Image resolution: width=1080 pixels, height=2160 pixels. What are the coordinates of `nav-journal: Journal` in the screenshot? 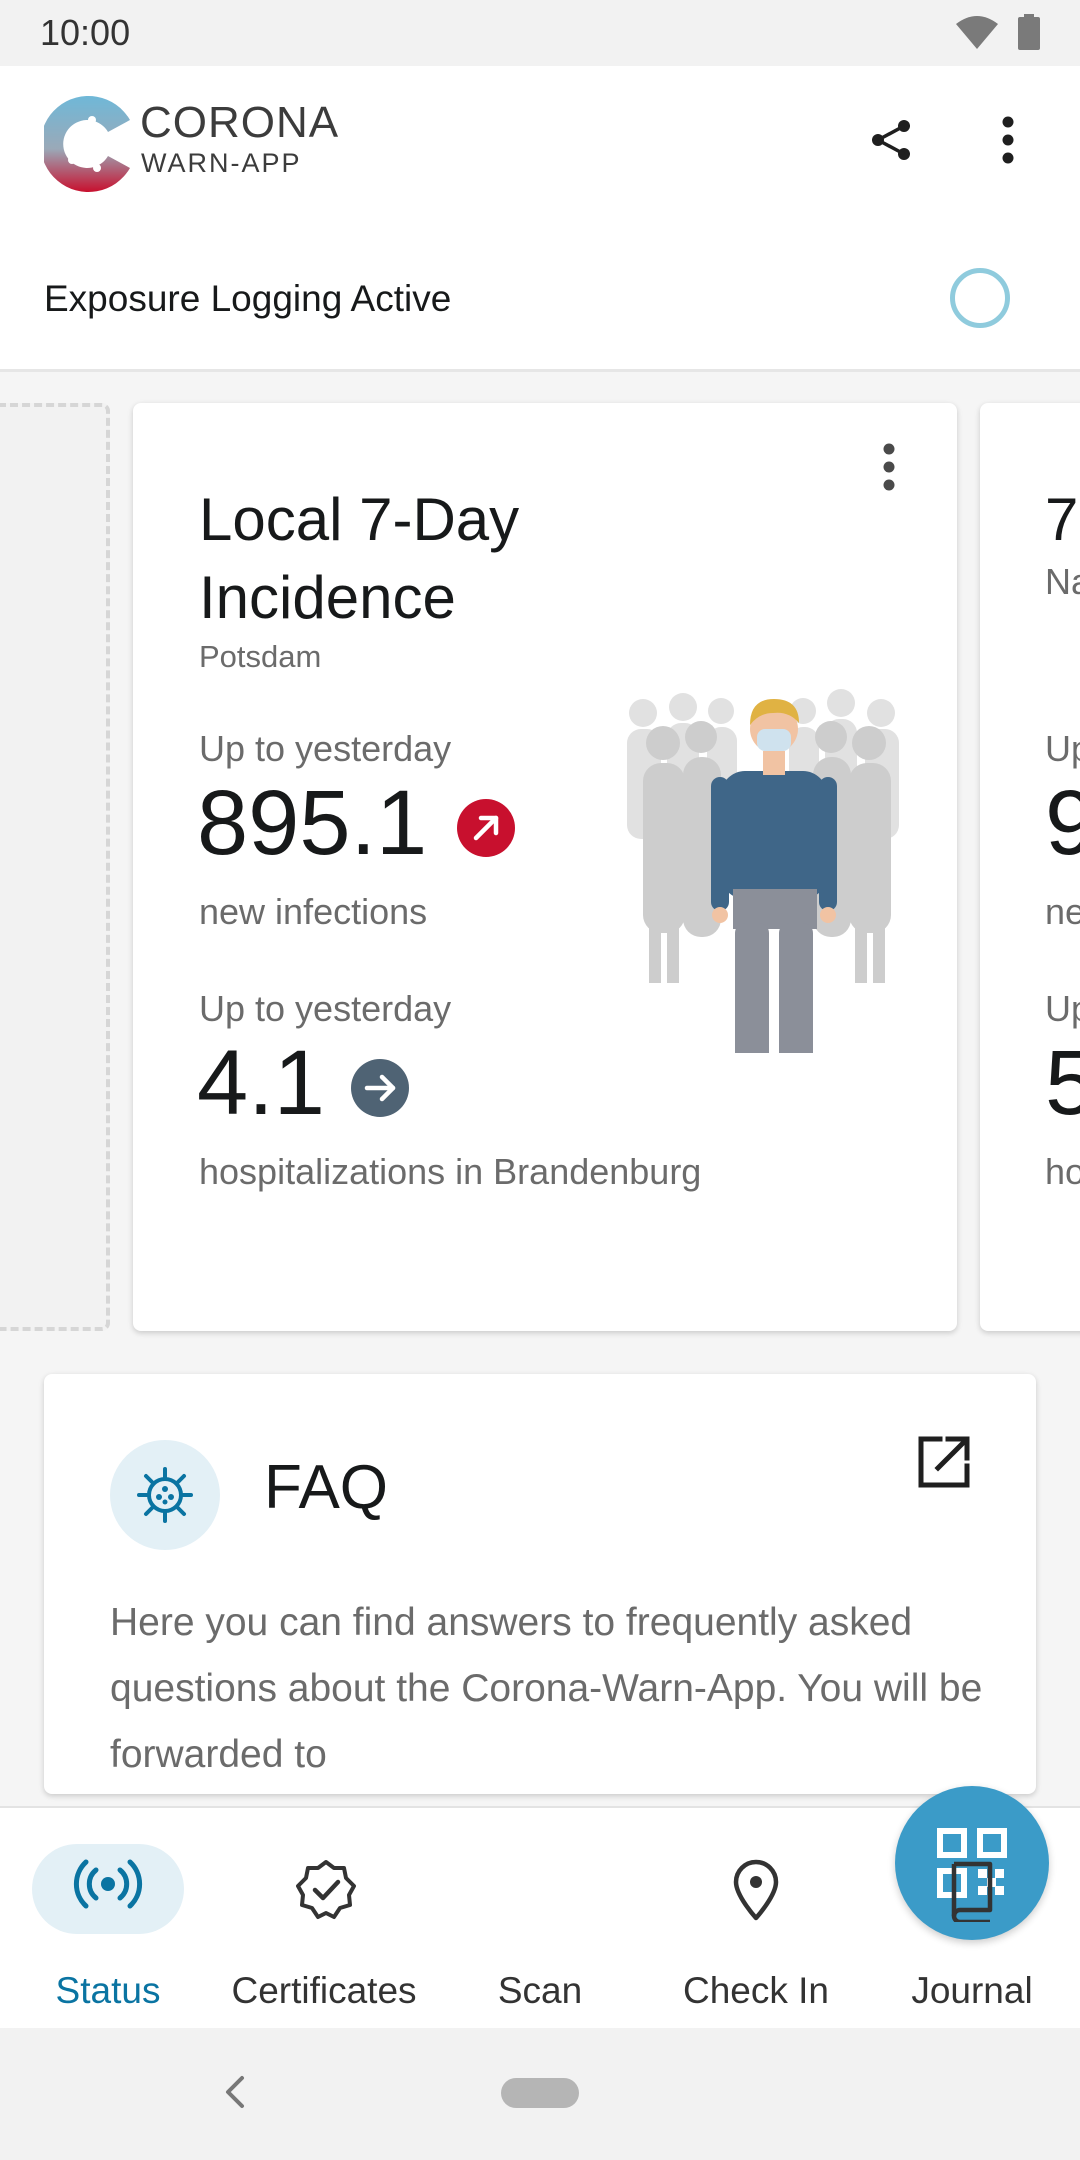 It's located at (972, 1919).